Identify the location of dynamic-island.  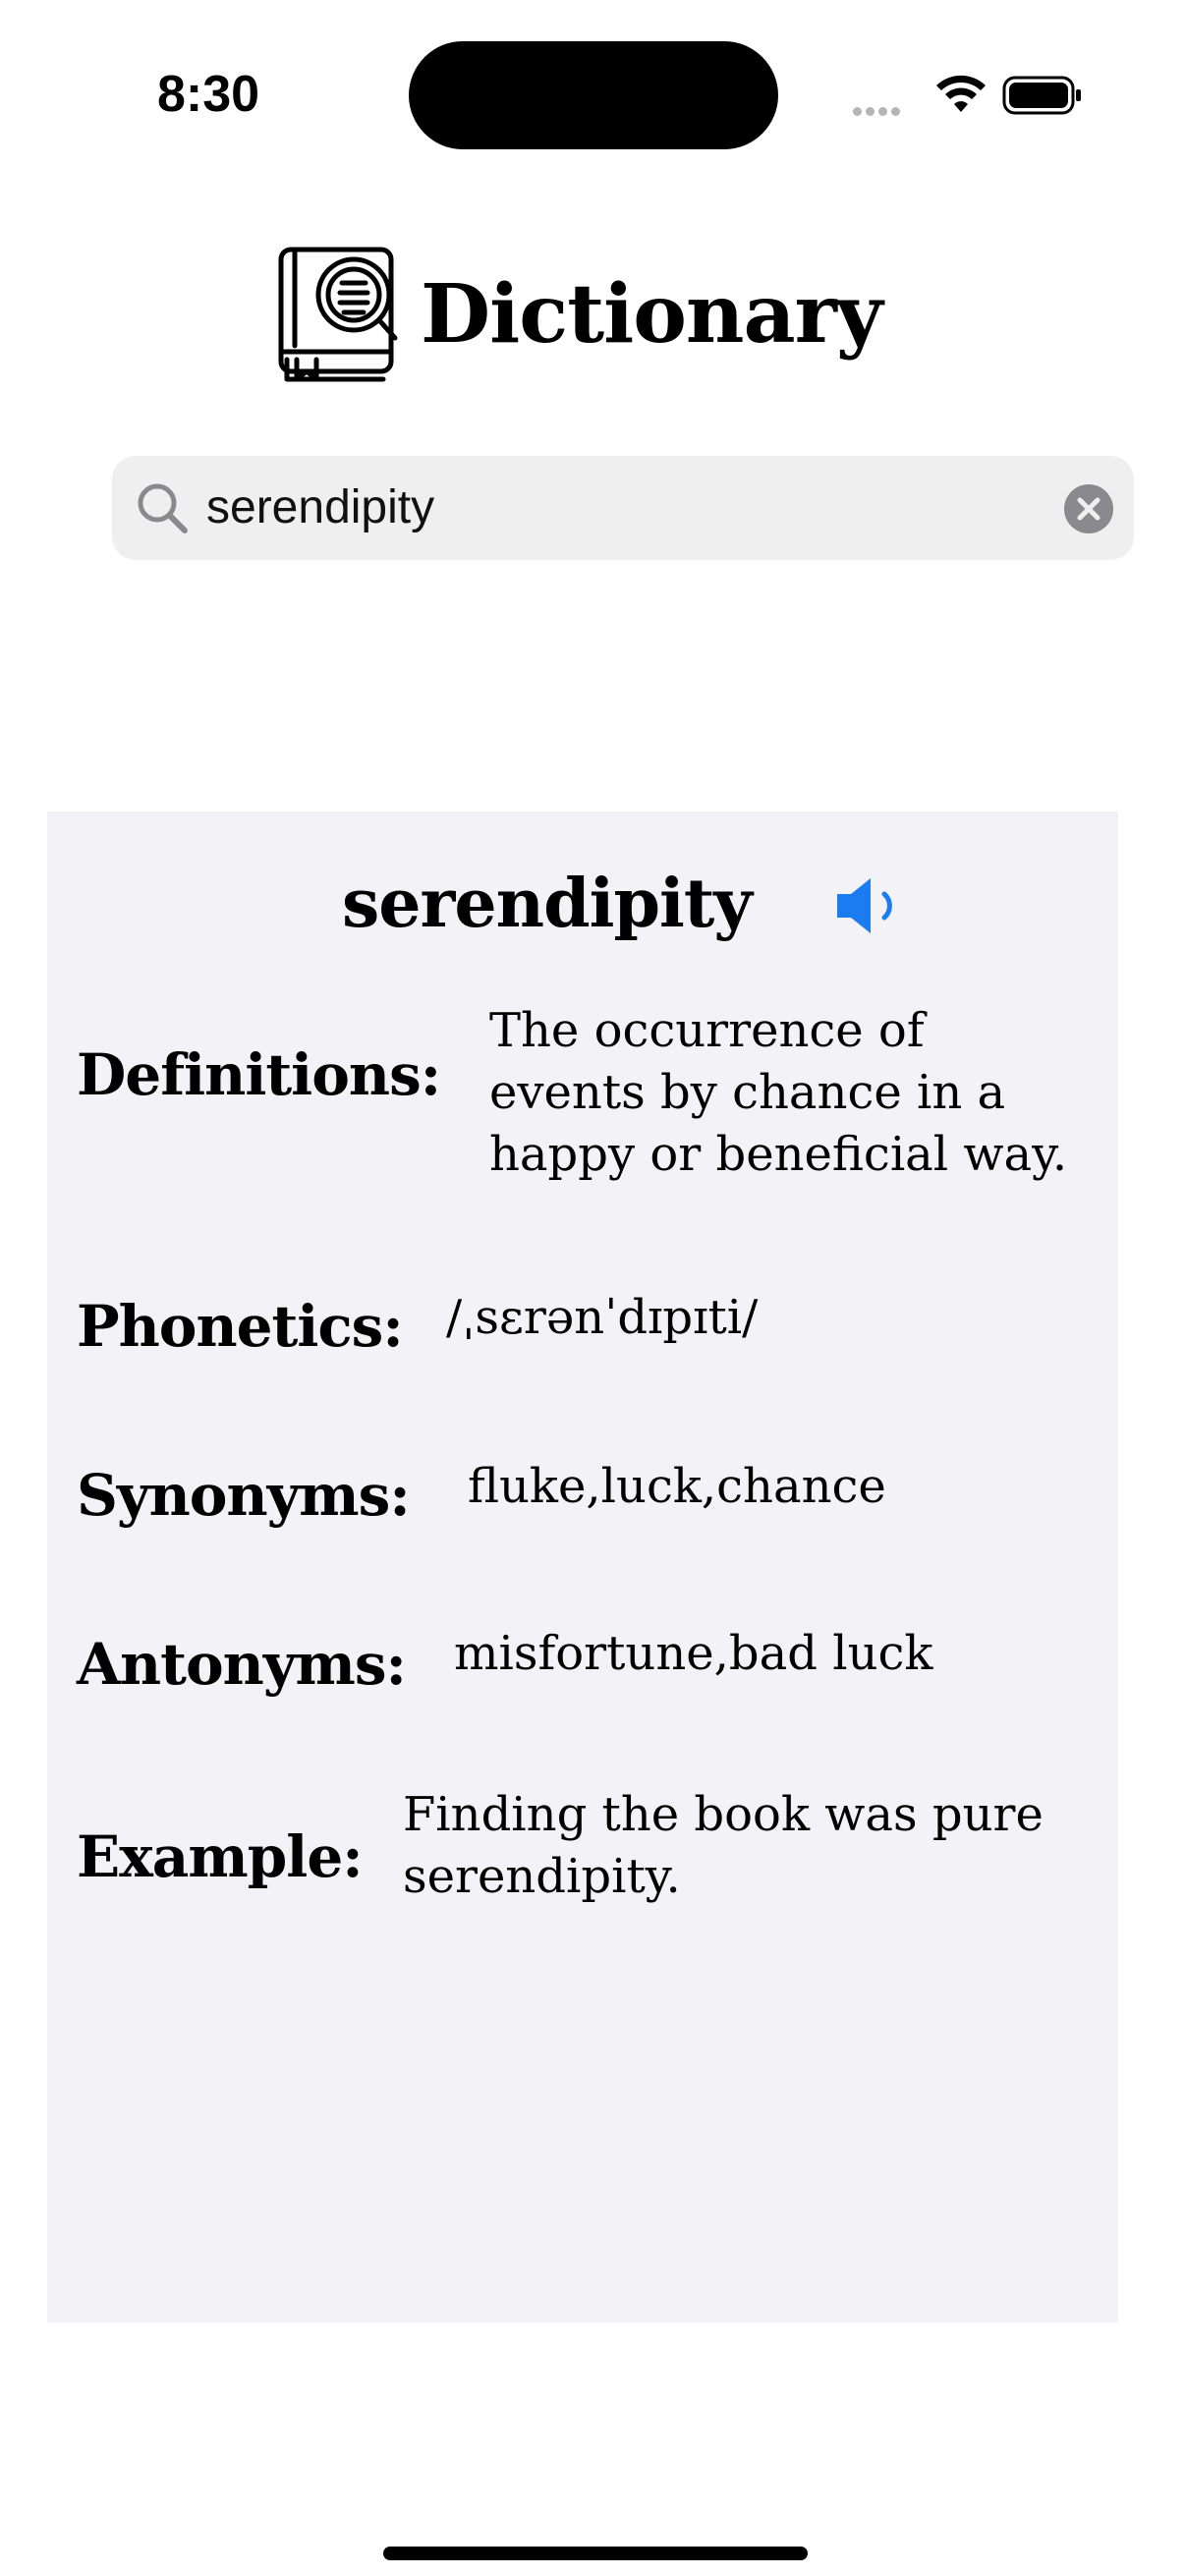
(594, 95).